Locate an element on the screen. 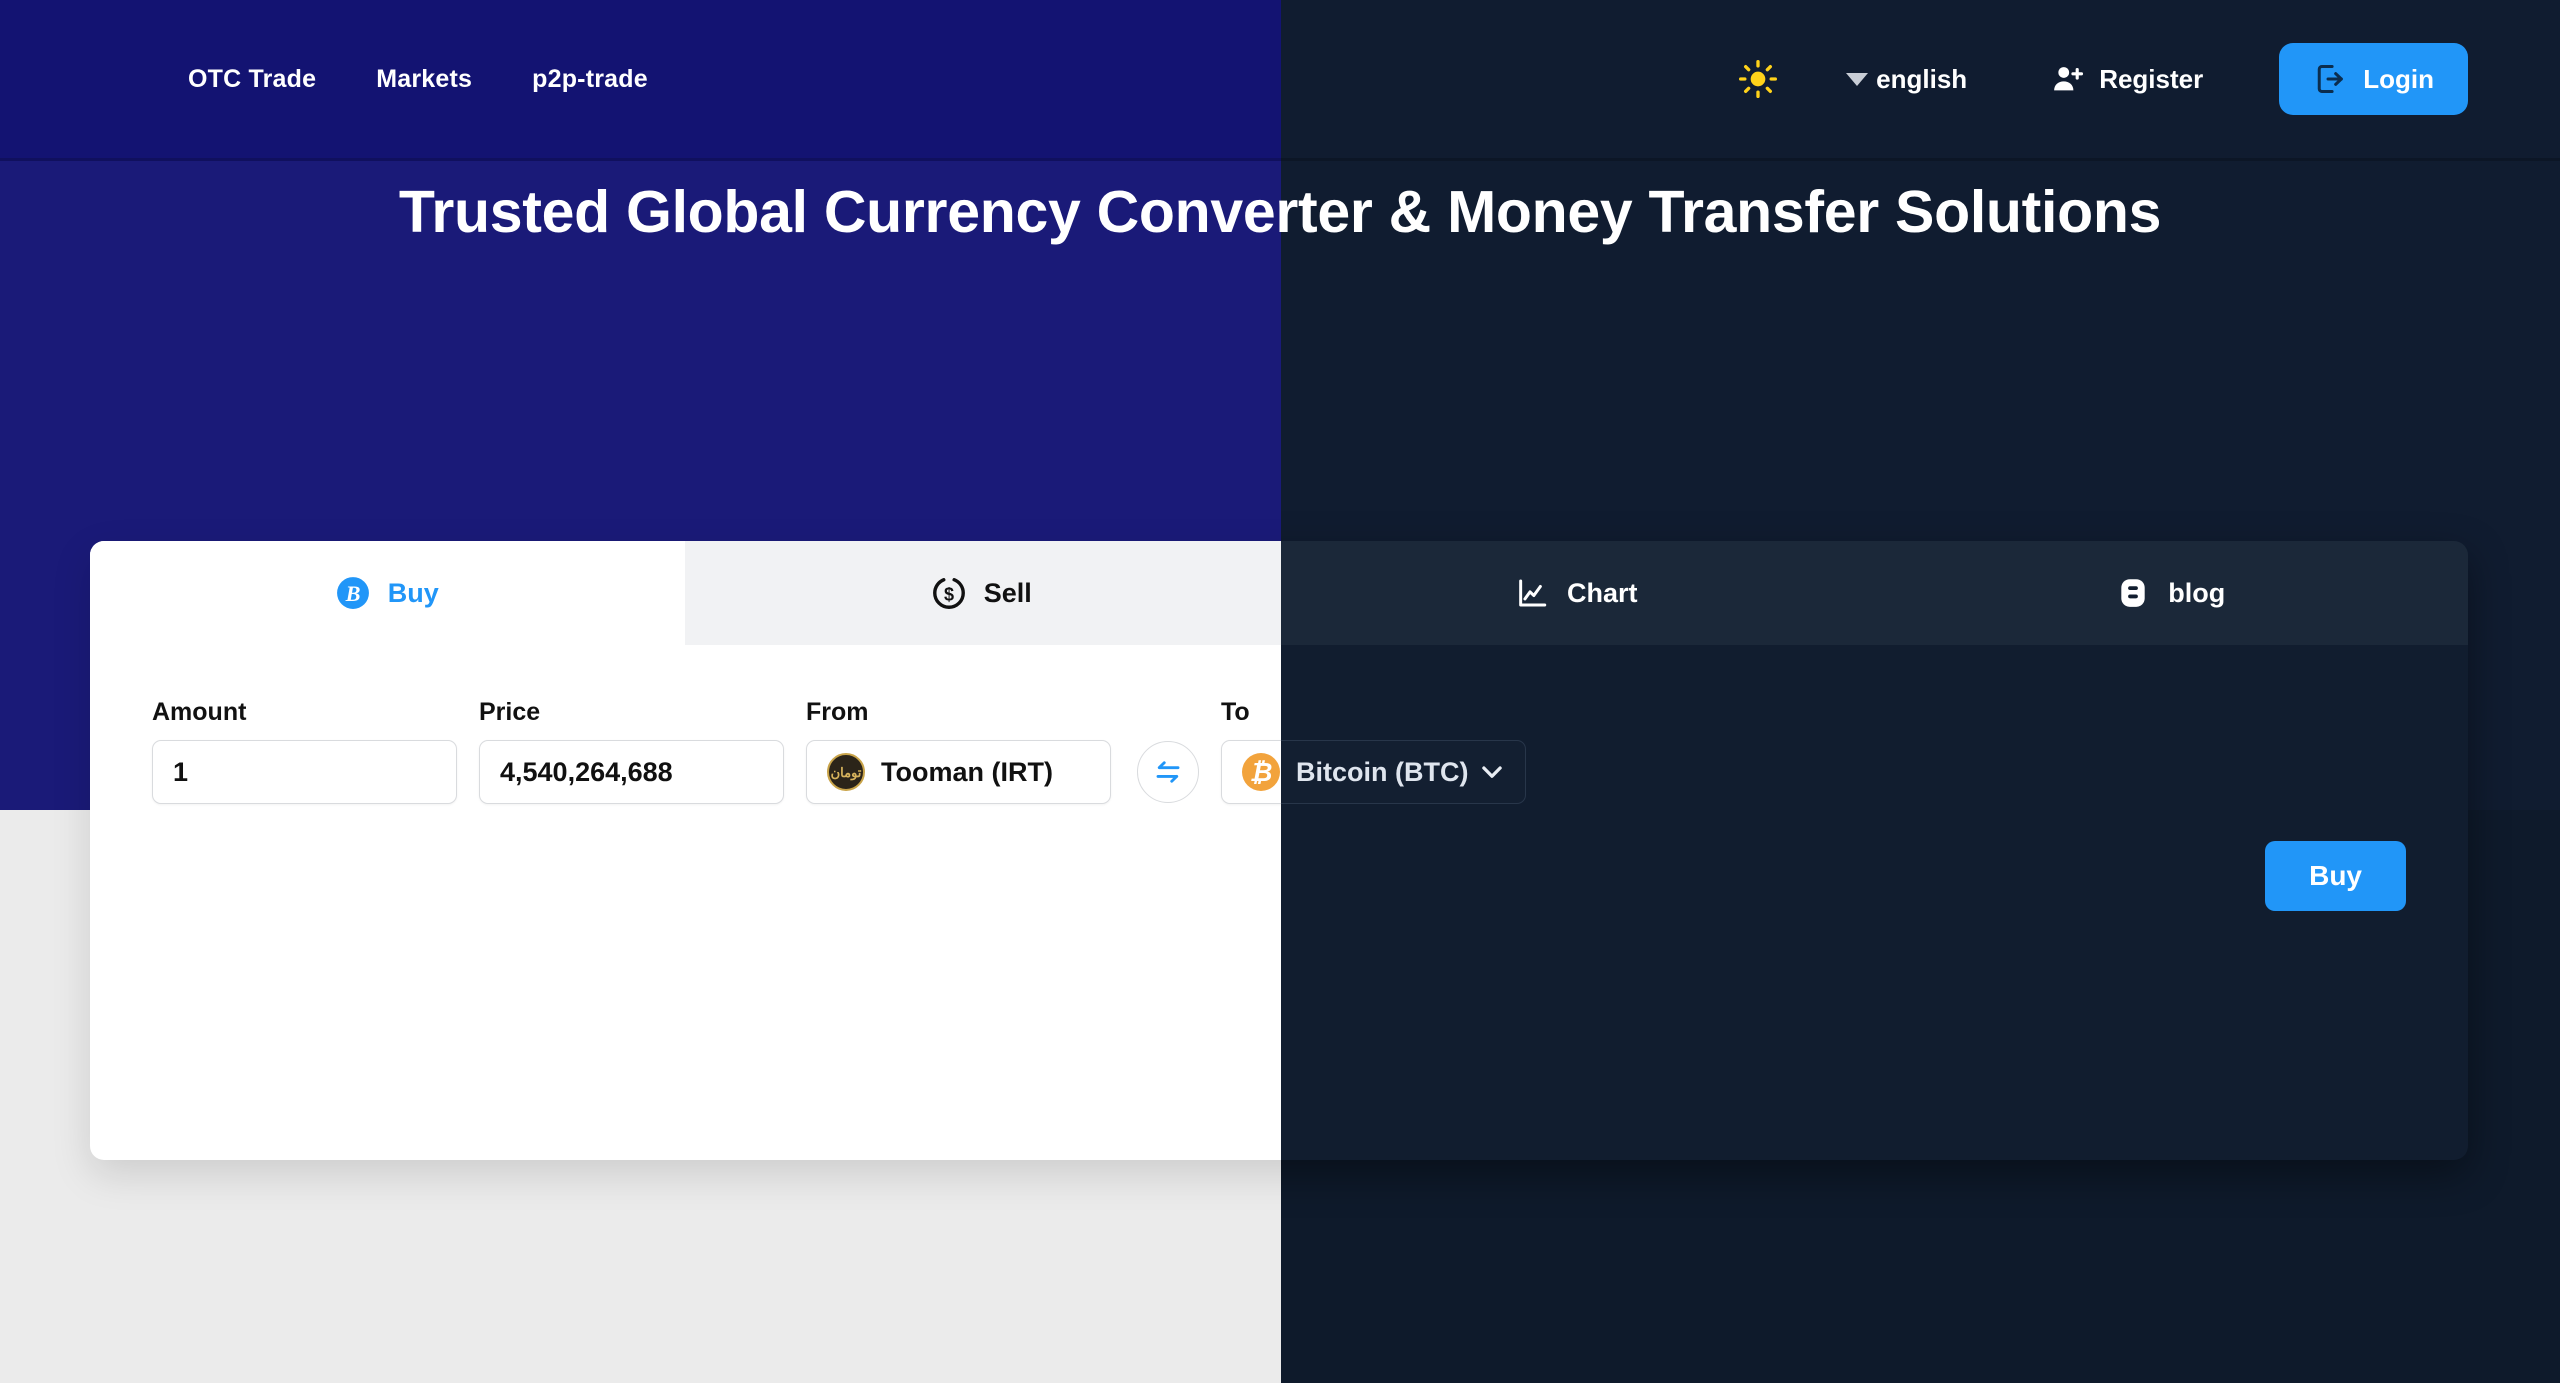 This screenshot has height=1383, width=2560. language-selector: english is located at coordinates (1906, 79).